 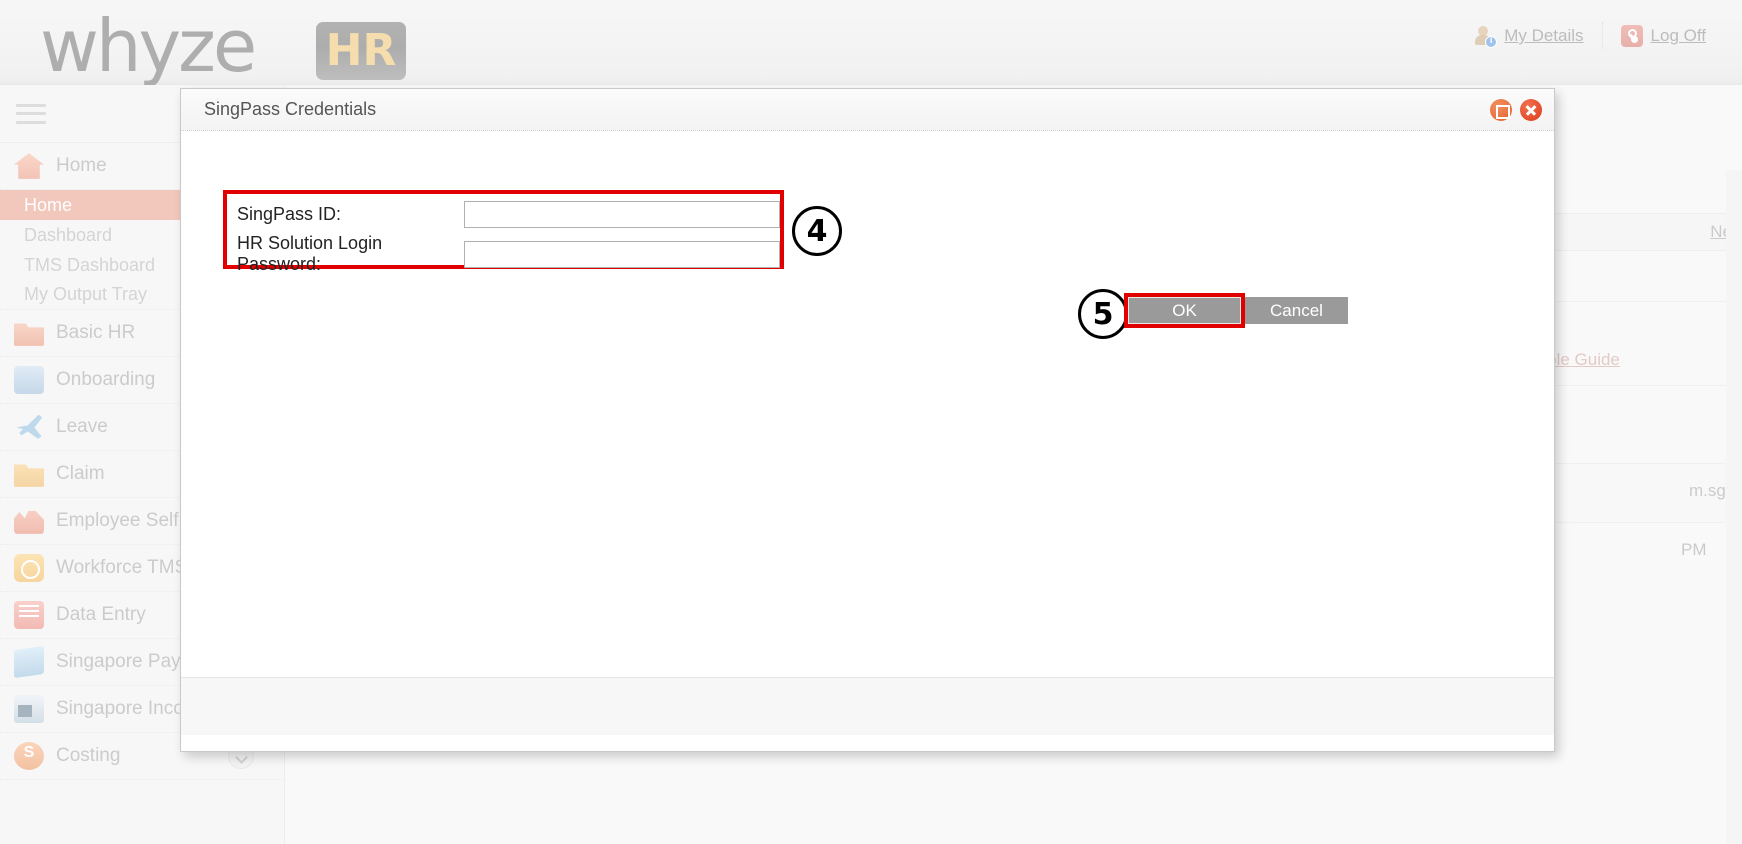 I want to click on dialog-button-row: OK Cancel, so click(x=1236, y=310).